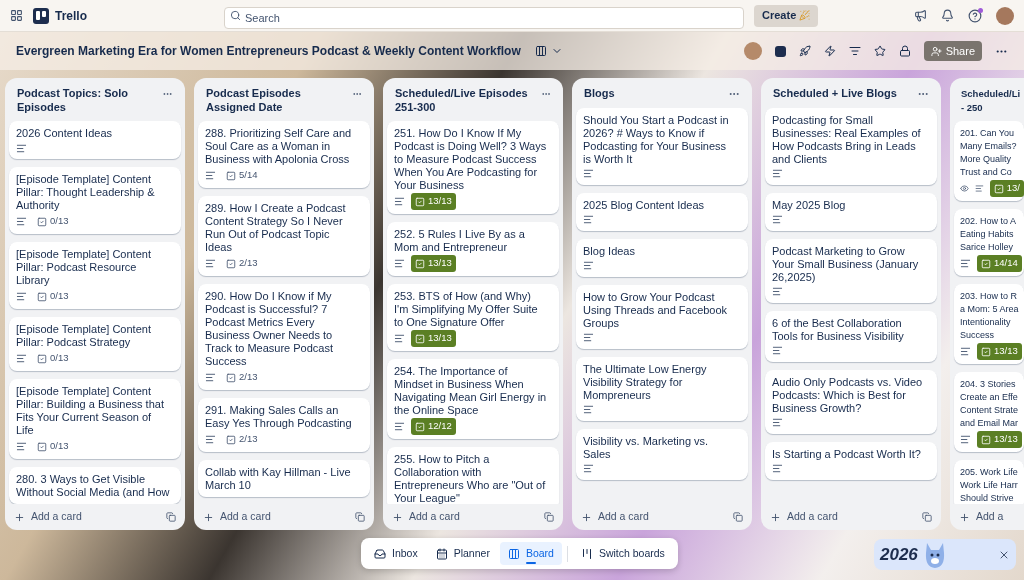 Image resolution: width=1024 pixels, height=580 pixels. What do you see at coordinates (829, 51) in the screenshot?
I see `automation-icon` at bounding box center [829, 51].